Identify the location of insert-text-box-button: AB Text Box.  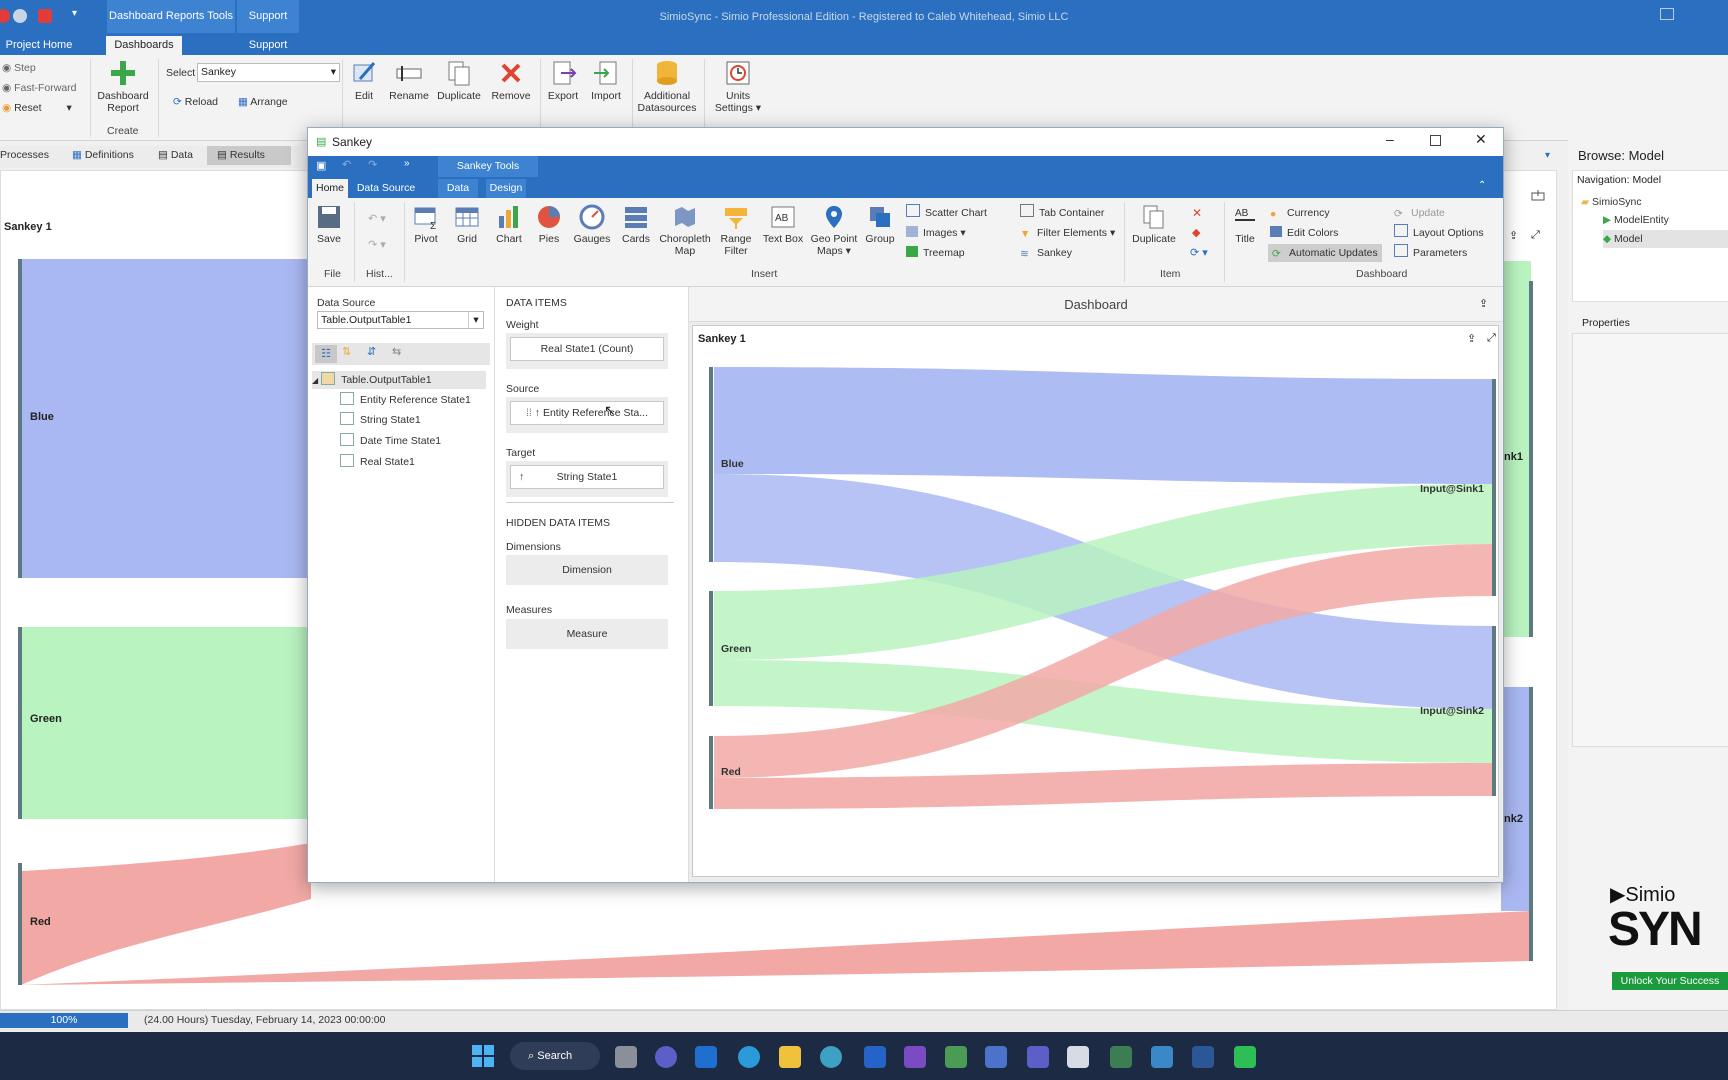
(783, 224).